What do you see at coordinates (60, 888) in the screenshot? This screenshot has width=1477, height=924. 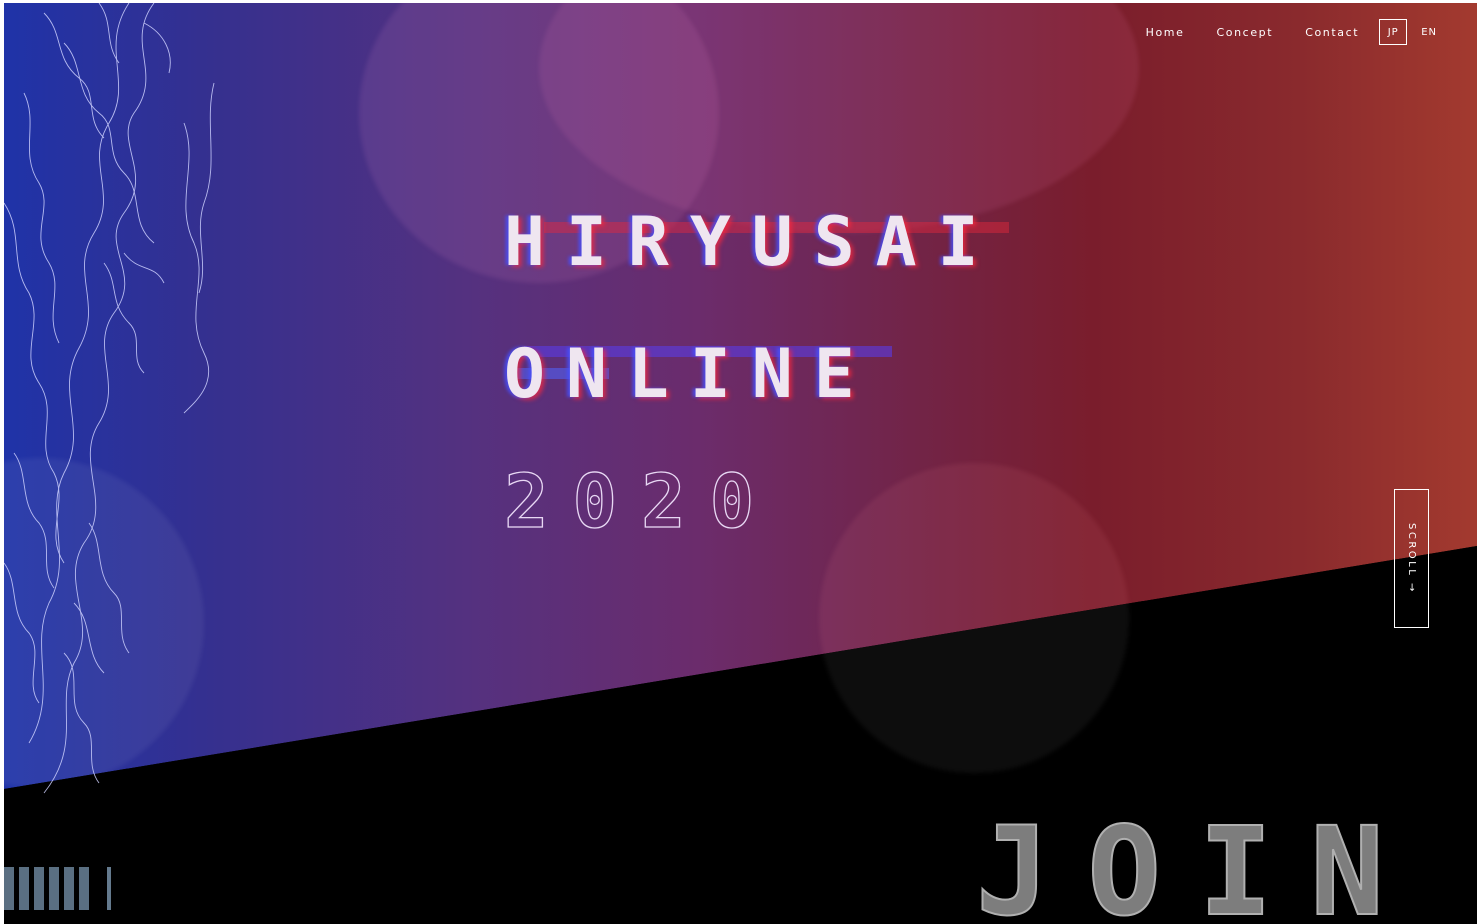 I see `progress-bars-icon` at bounding box center [60, 888].